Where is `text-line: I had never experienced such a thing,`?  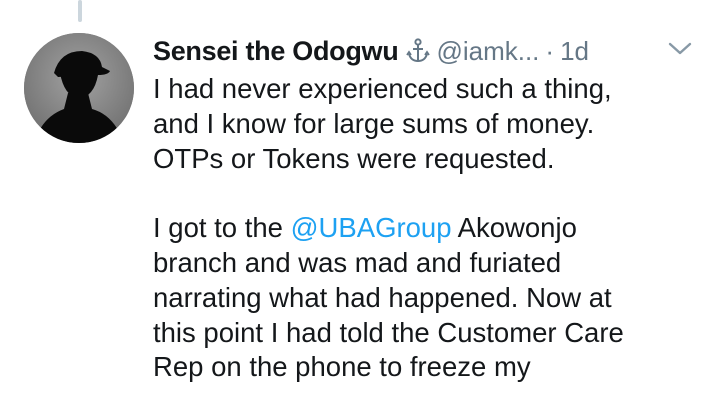
text-line: I had never experienced such a thing, is located at coordinates (382, 88).